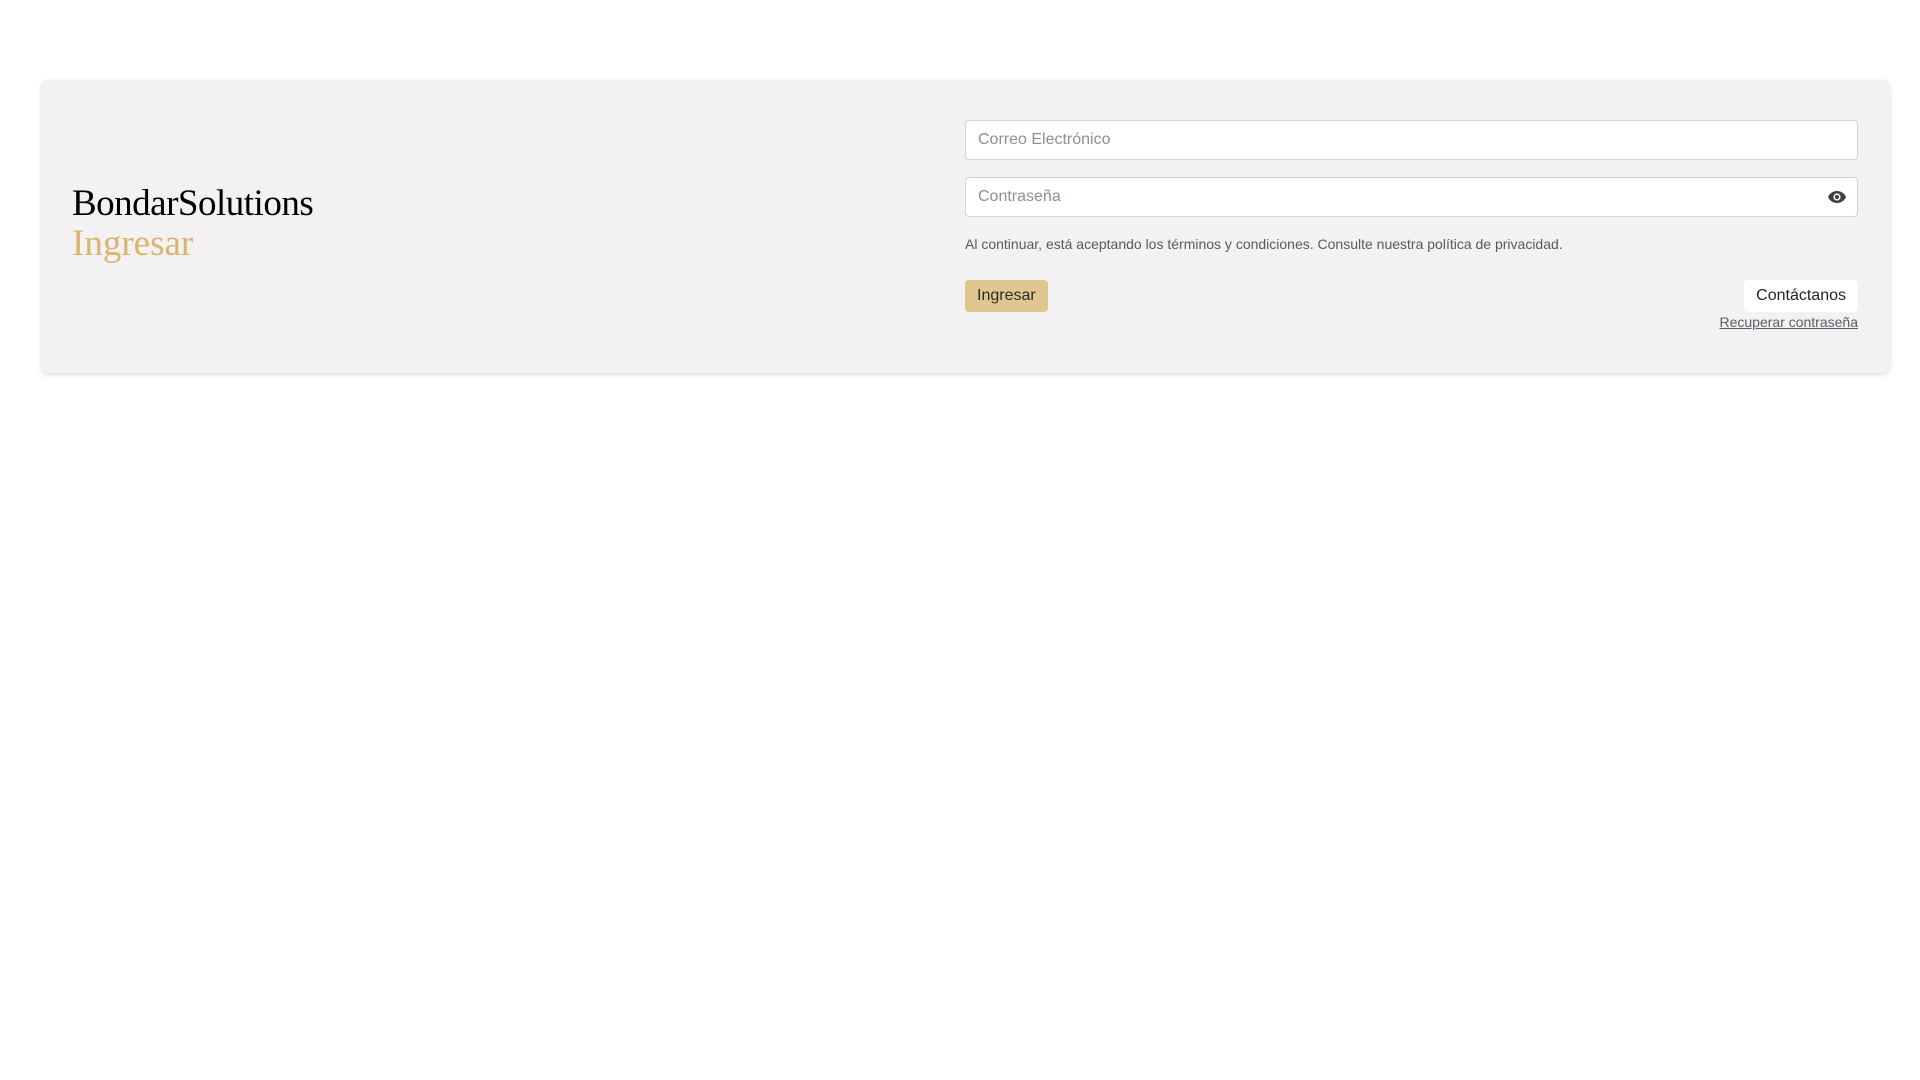 Image resolution: width=1920 pixels, height=1080 pixels. Describe the element at coordinates (1006, 296) in the screenshot. I see `login-button: Ingresar` at that location.